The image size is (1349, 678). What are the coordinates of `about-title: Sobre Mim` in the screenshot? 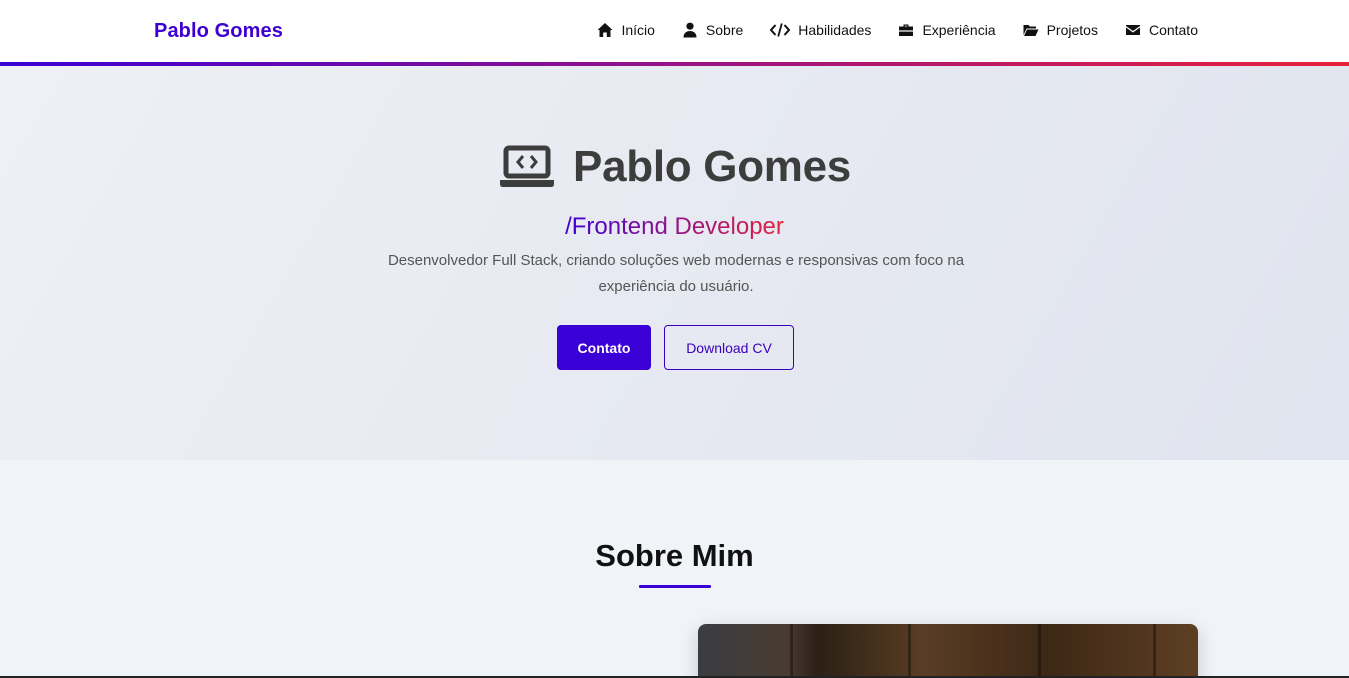 It's located at (674, 555).